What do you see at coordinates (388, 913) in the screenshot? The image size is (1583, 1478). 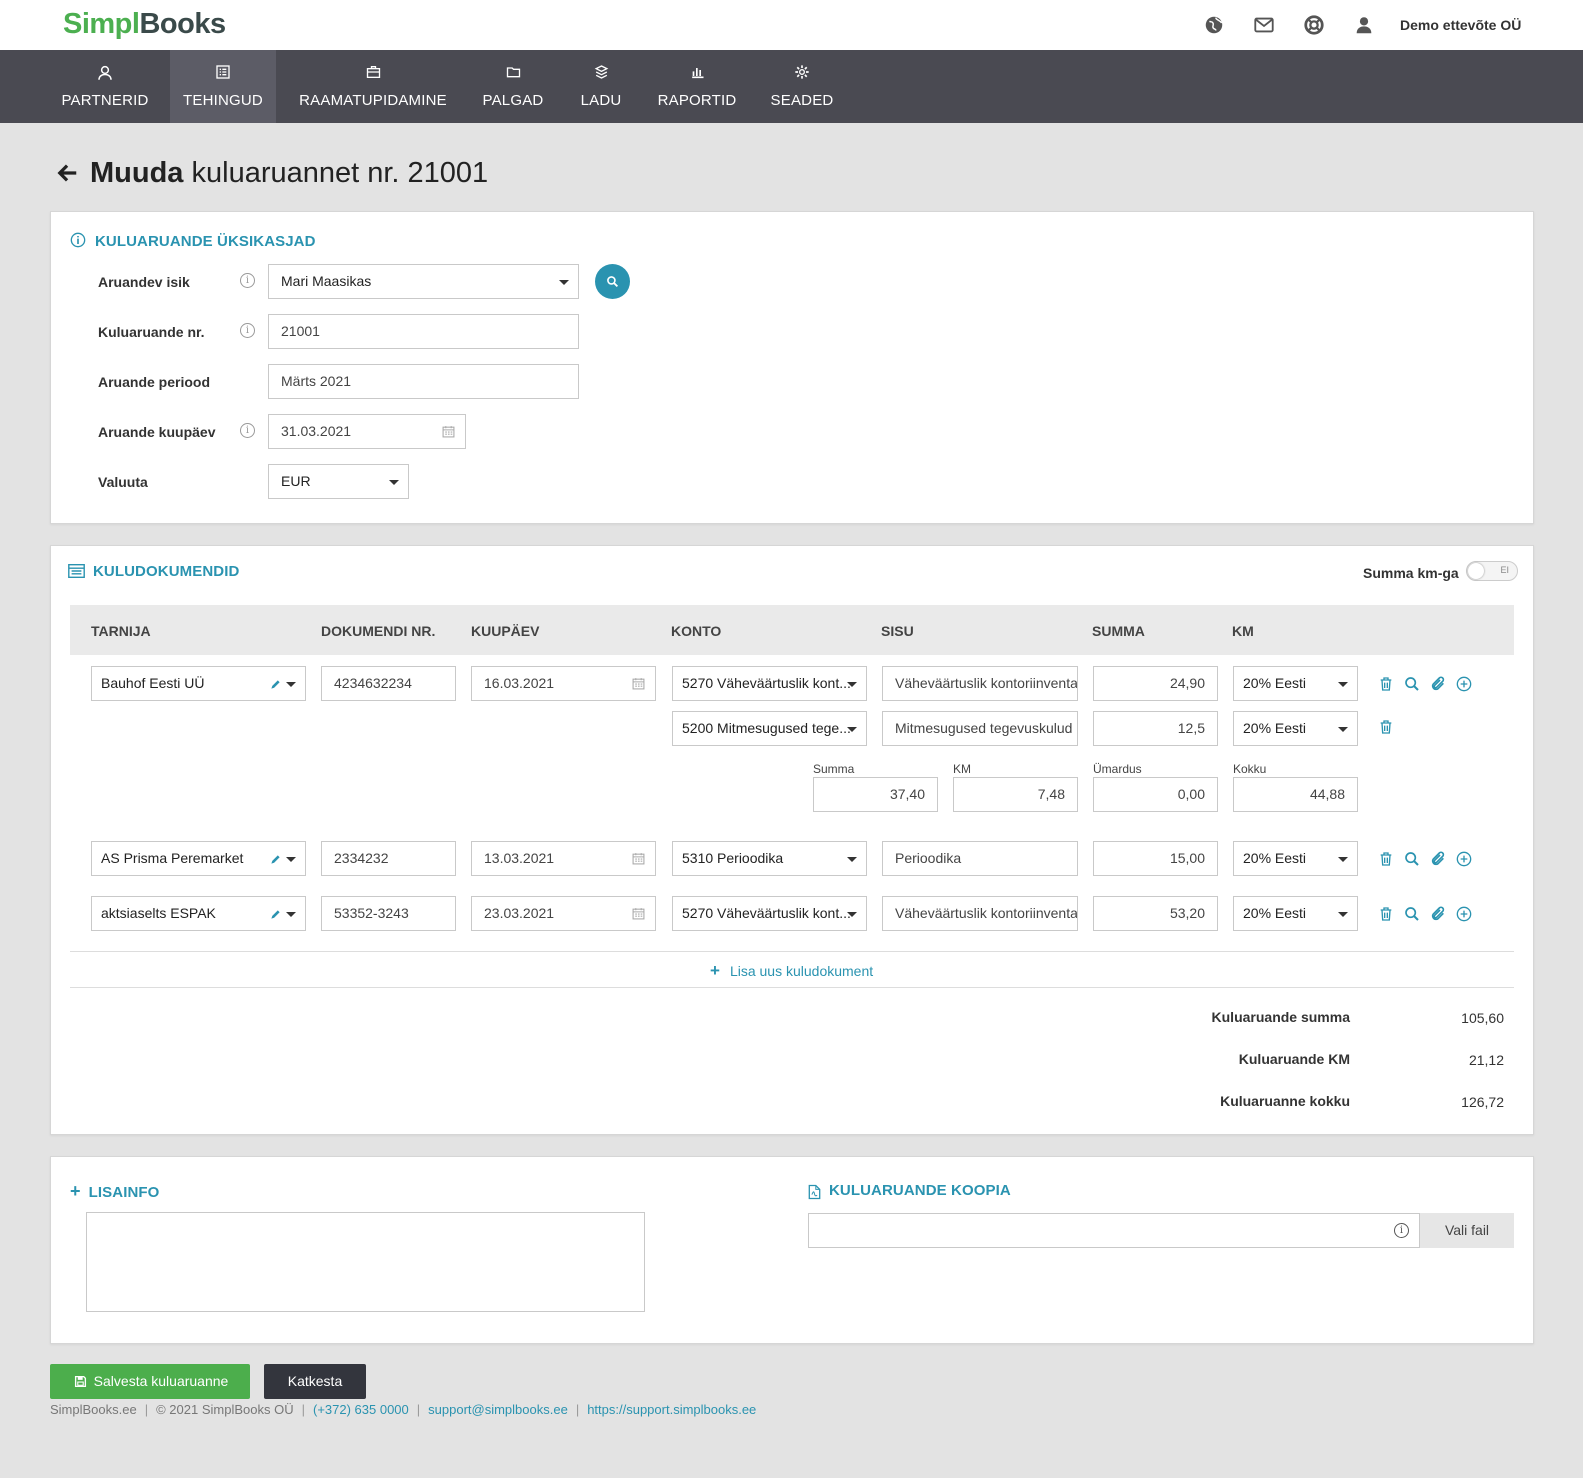 I see `docnr-input: 53352-3243` at bounding box center [388, 913].